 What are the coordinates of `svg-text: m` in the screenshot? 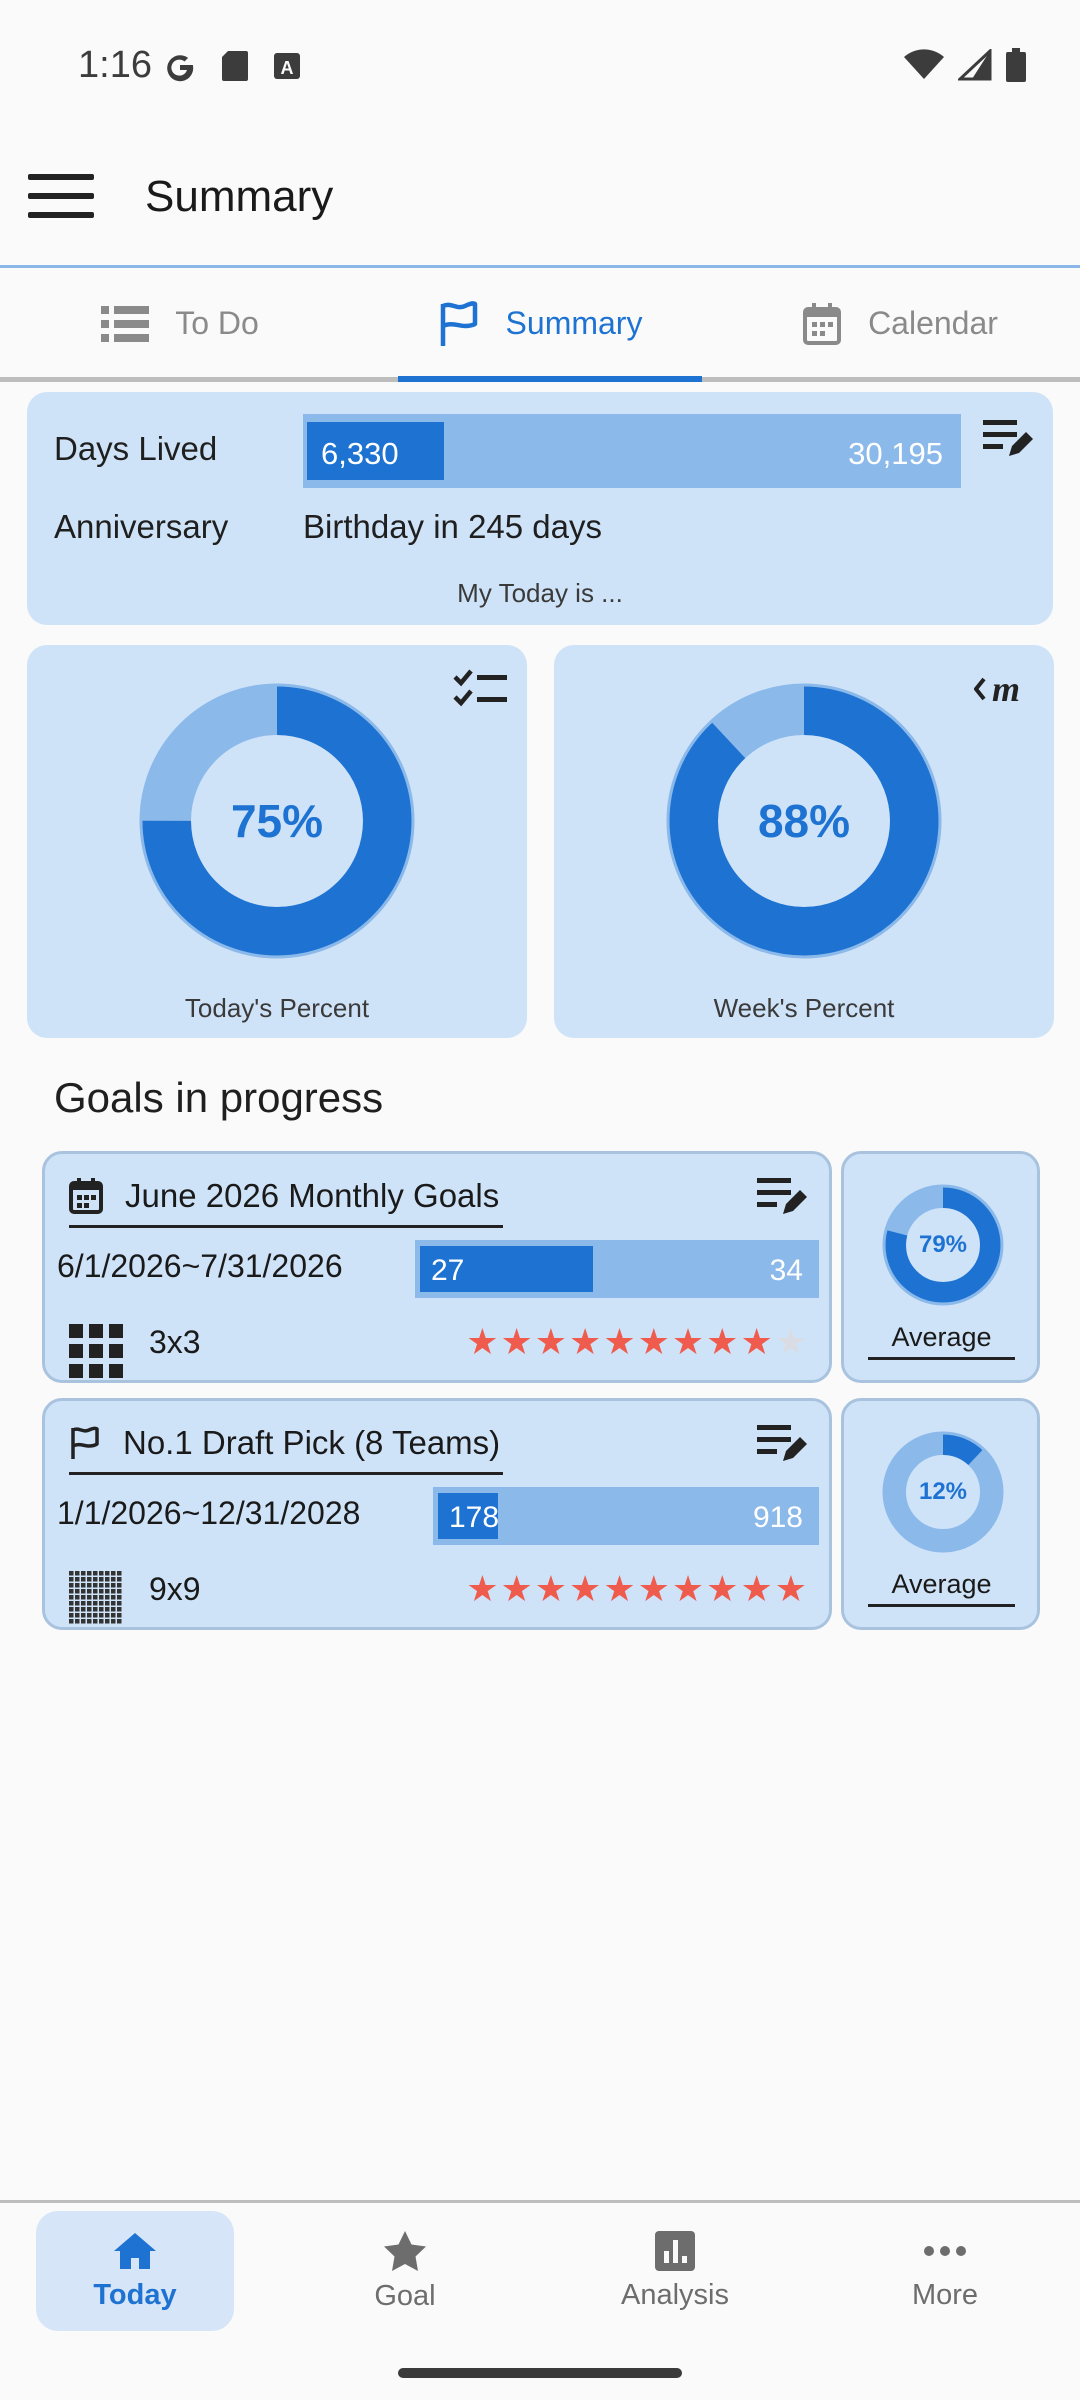 It's located at (1006, 689).